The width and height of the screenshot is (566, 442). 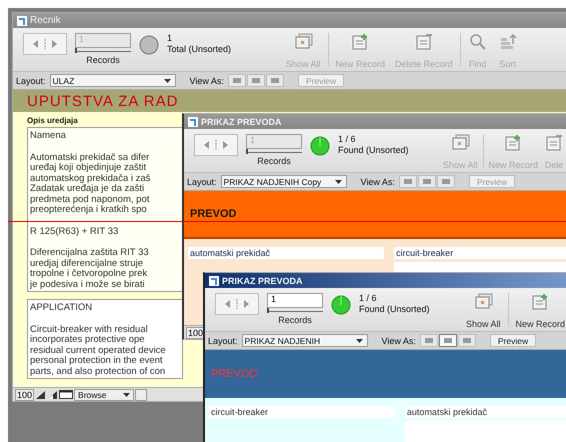 What do you see at coordinates (273, 181) in the screenshot?
I see `layout-value: PRIKAZ NADJENIH Copy` at bounding box center [273, 181].